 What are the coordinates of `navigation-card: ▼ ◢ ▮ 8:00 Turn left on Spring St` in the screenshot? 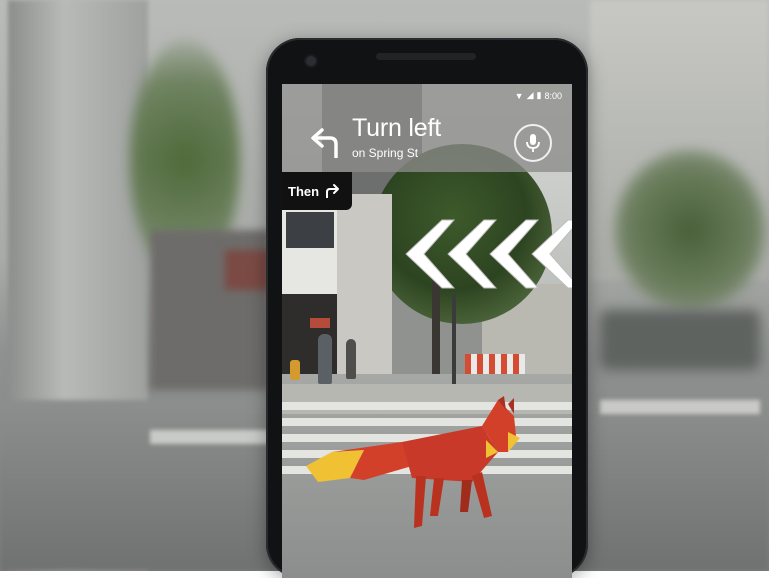 It's located at (427, 128).